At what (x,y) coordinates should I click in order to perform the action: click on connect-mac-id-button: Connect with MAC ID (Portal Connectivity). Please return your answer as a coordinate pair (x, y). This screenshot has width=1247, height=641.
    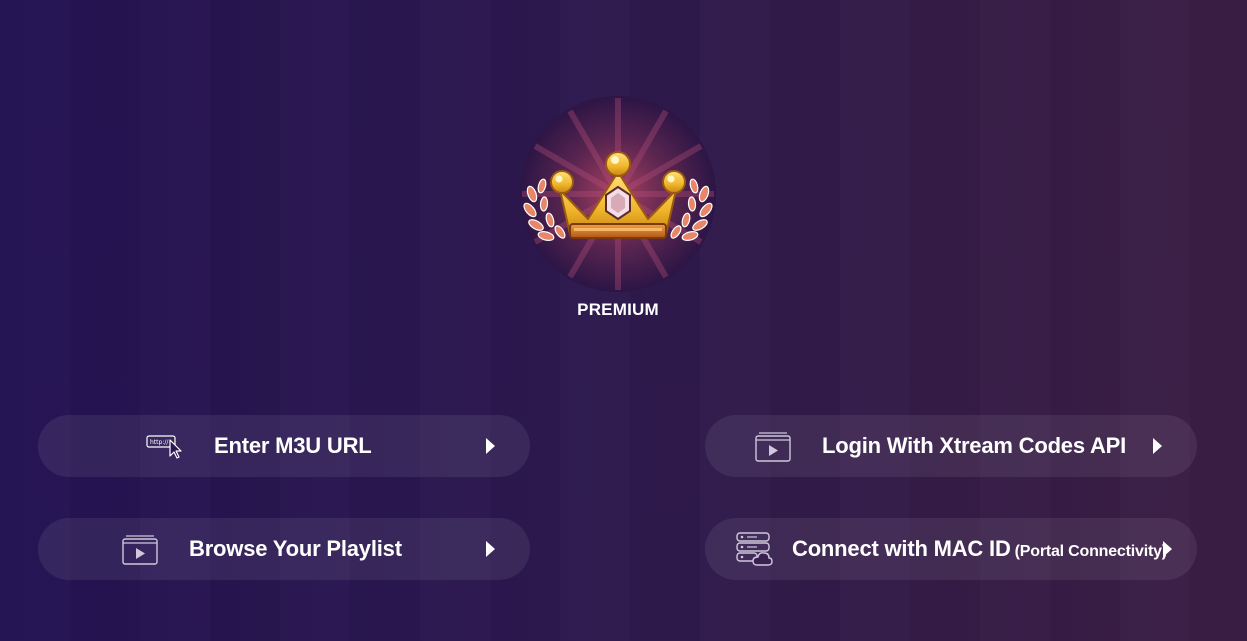
    Looking at the image, I should click on (951, 549).